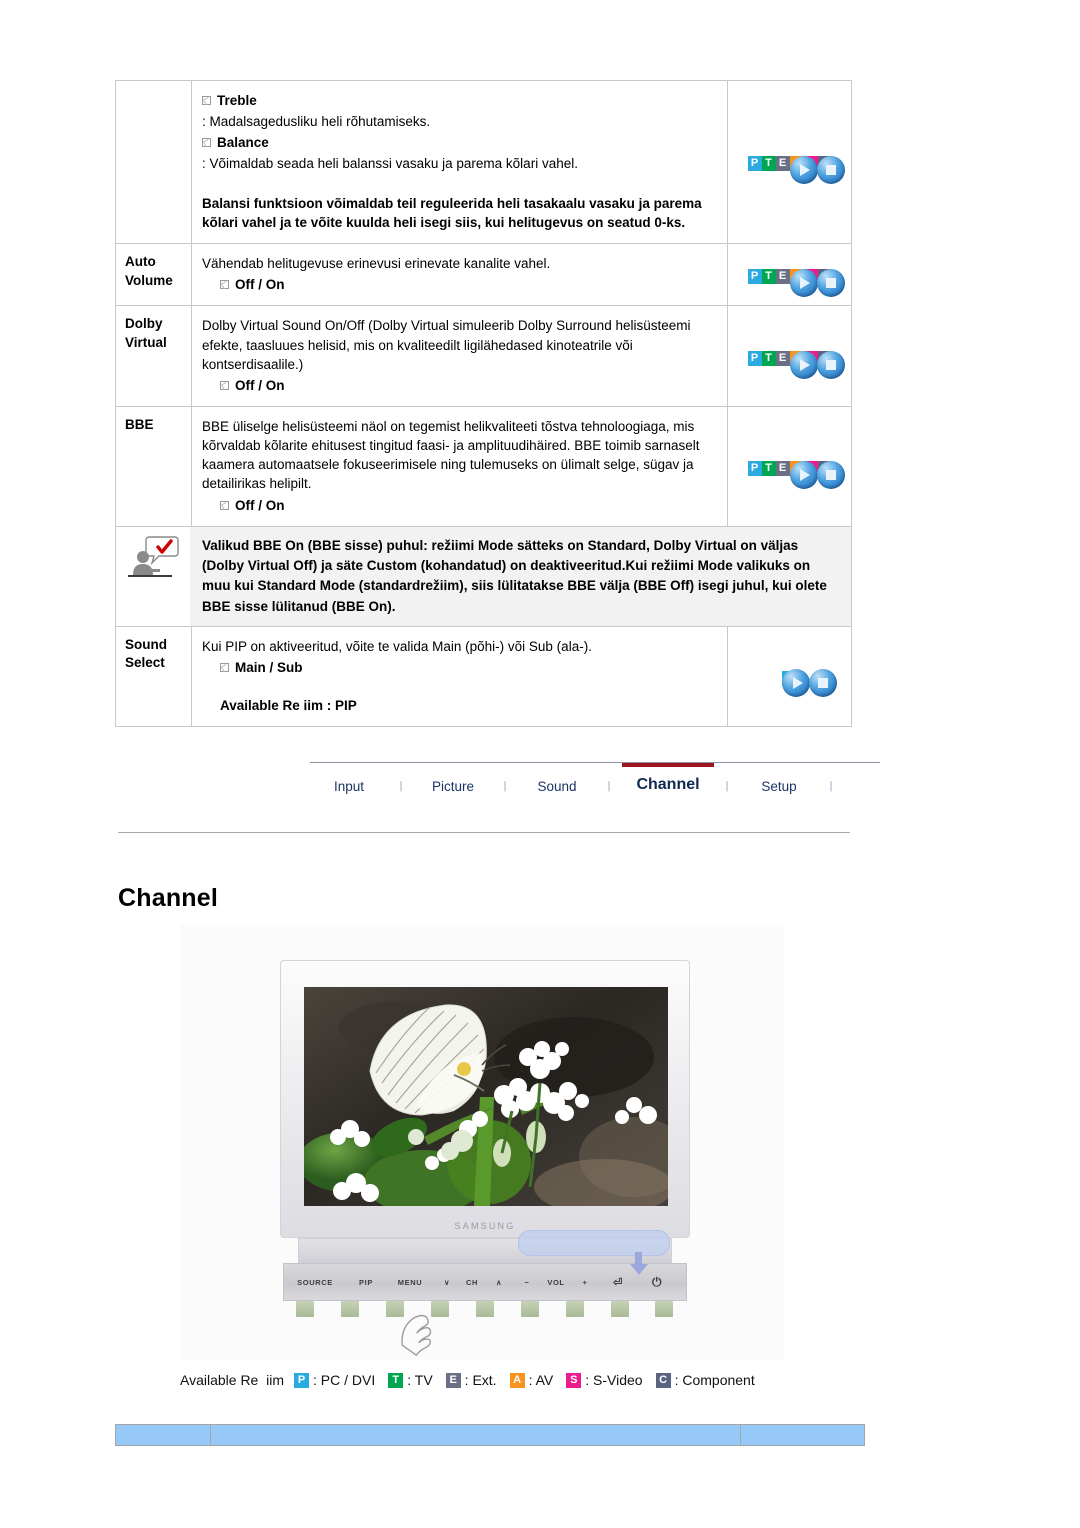  What do you see at coordinates (349, 784) in the screenshot?
I see `tab-input: Input` at bounding box center [349, 784].